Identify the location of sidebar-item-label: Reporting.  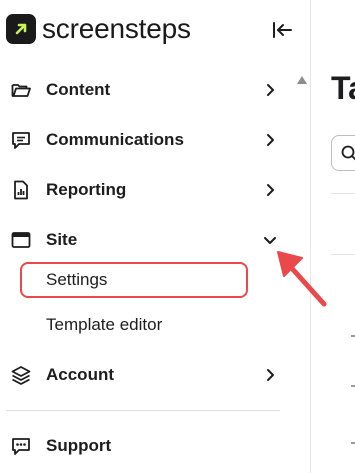
(86, 189).